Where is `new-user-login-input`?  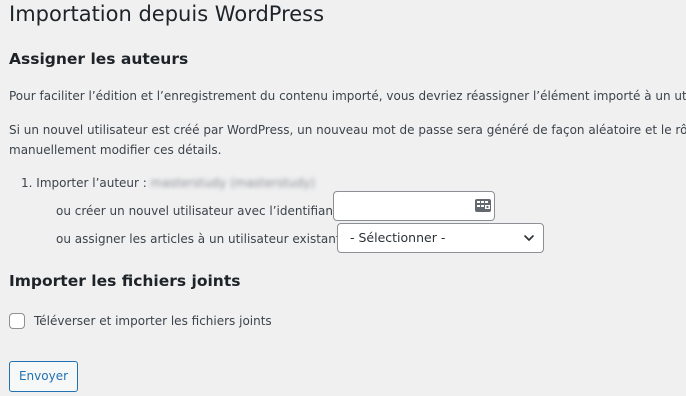
new-user-login-input is located at coordinates (414, 206).